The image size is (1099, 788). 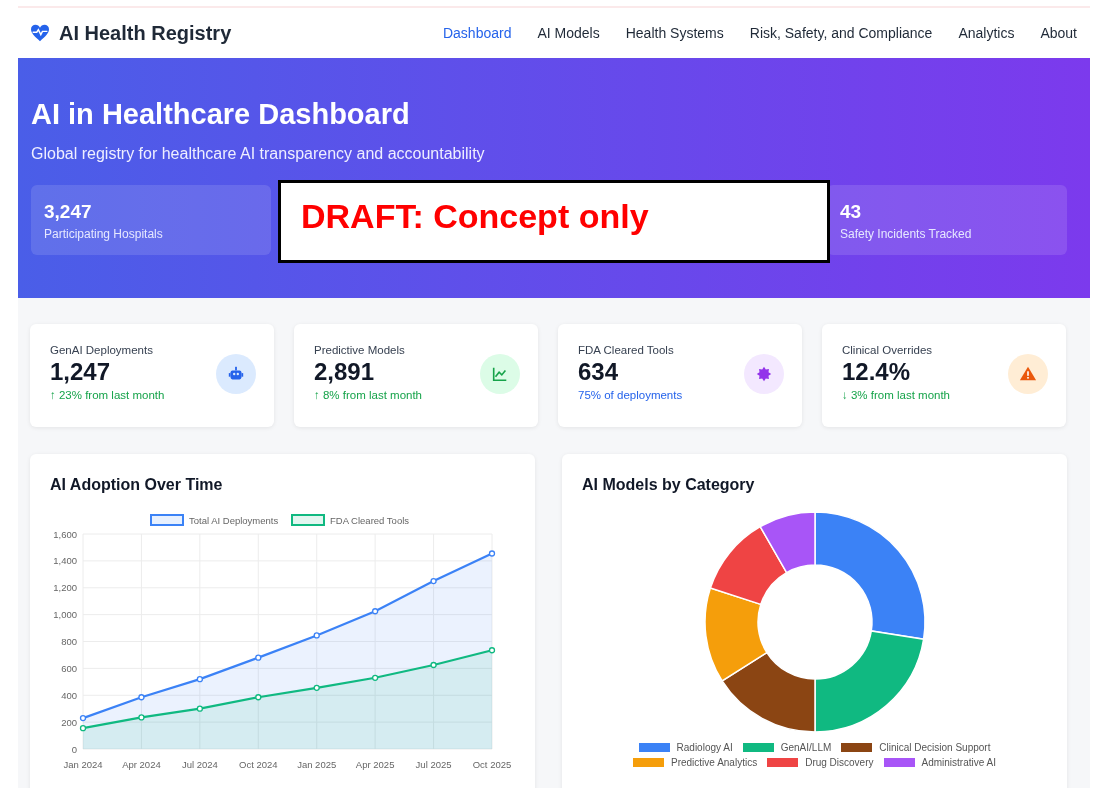 I want to click on y-axis-label: 0, so click(x=74, y=749).